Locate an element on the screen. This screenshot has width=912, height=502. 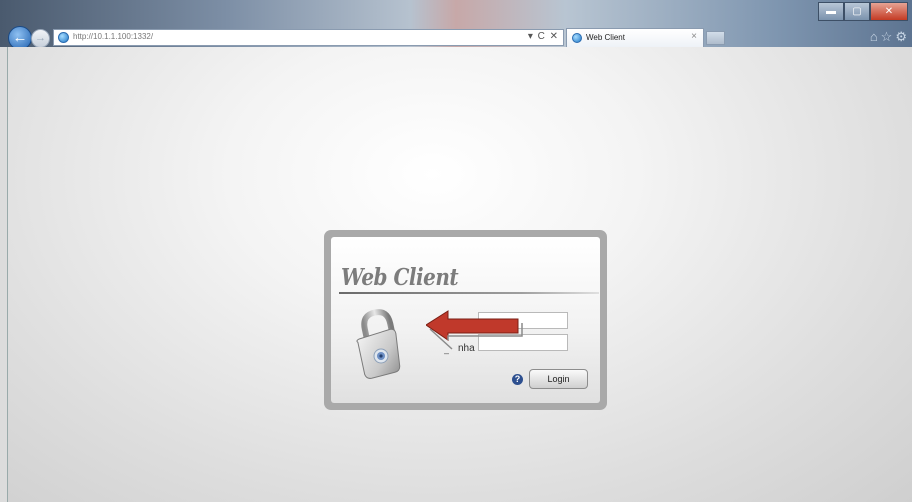
close-window-button: ✕ is located at coordinates (889, 11).